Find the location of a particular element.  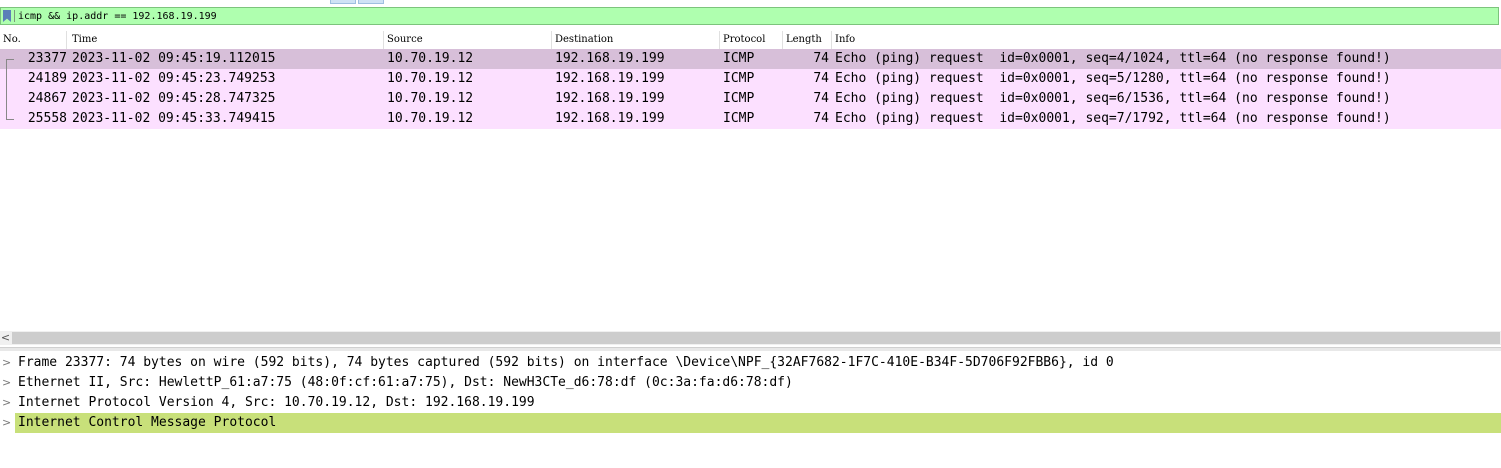

column-header-protocol: Protocol is located at coordinates (751, 40).